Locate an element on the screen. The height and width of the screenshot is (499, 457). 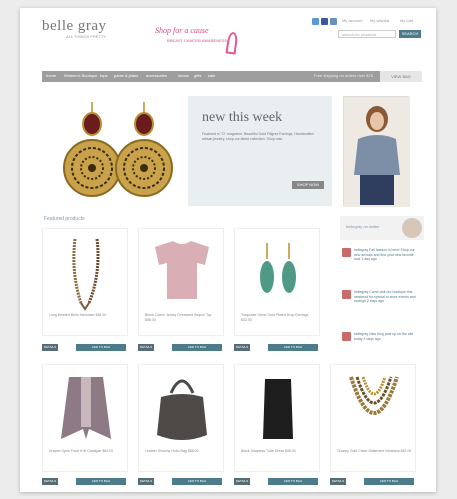
product-card: Draped Open Front Knit Cardigan $64.00 is located at coordinates (85, 418).